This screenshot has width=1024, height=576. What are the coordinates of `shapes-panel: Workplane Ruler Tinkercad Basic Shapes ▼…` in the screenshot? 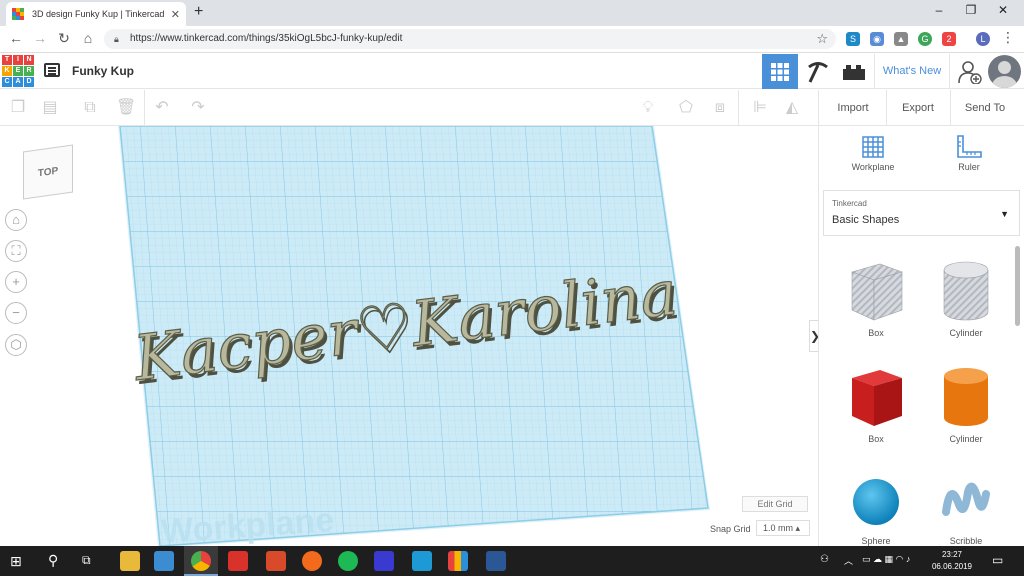 It's located at (921, 336).